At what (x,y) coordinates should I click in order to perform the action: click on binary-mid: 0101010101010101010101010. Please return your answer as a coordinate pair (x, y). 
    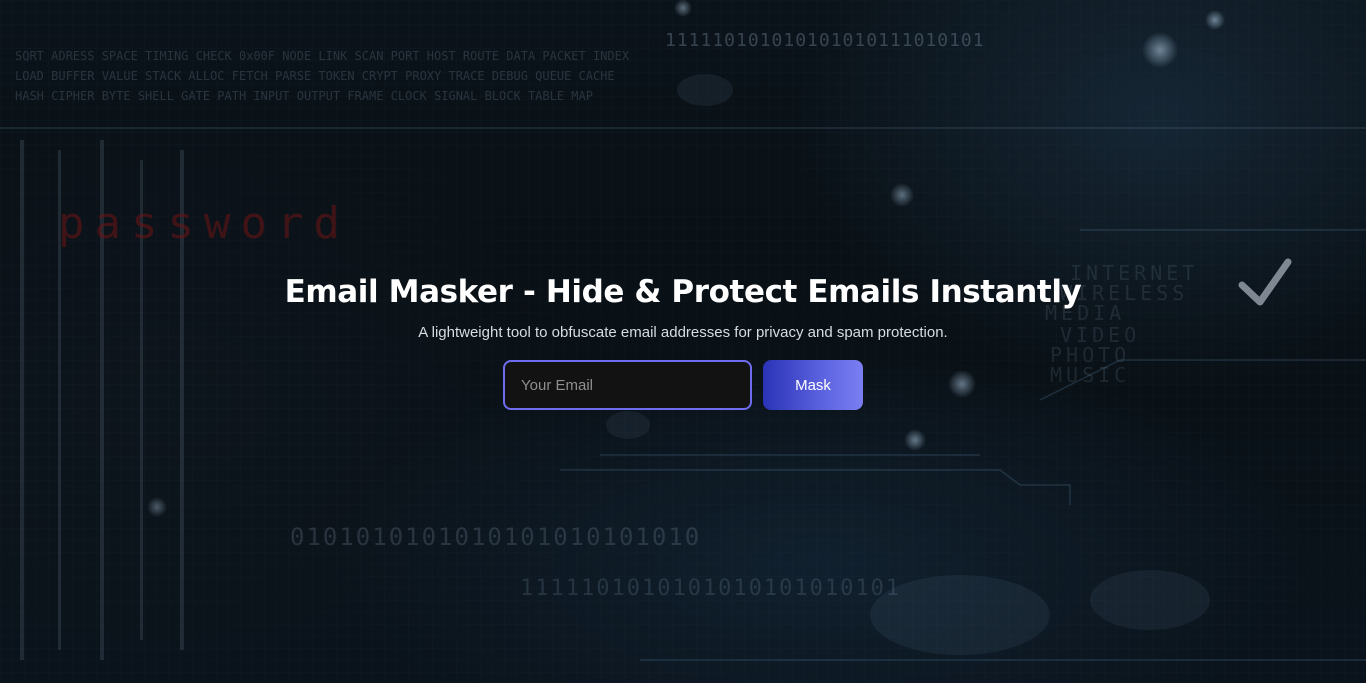
    Looking at the image, I should click on (495, 537).